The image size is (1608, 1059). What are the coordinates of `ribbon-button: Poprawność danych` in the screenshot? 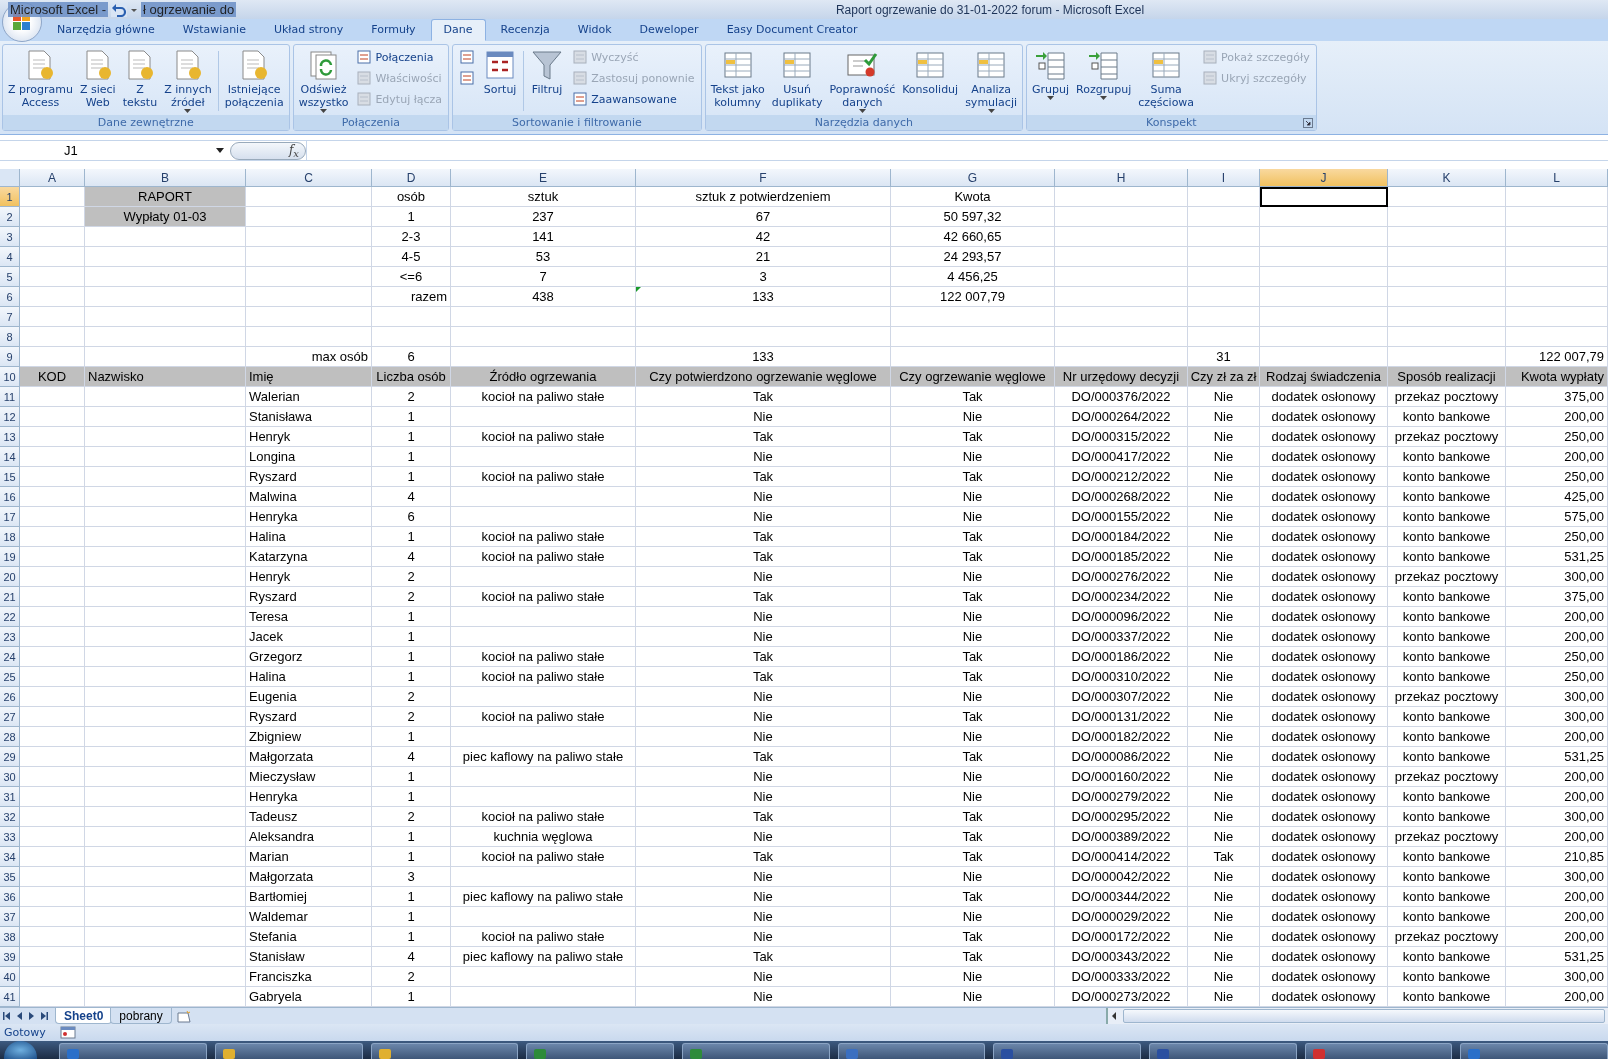 It's located at (862, 81).